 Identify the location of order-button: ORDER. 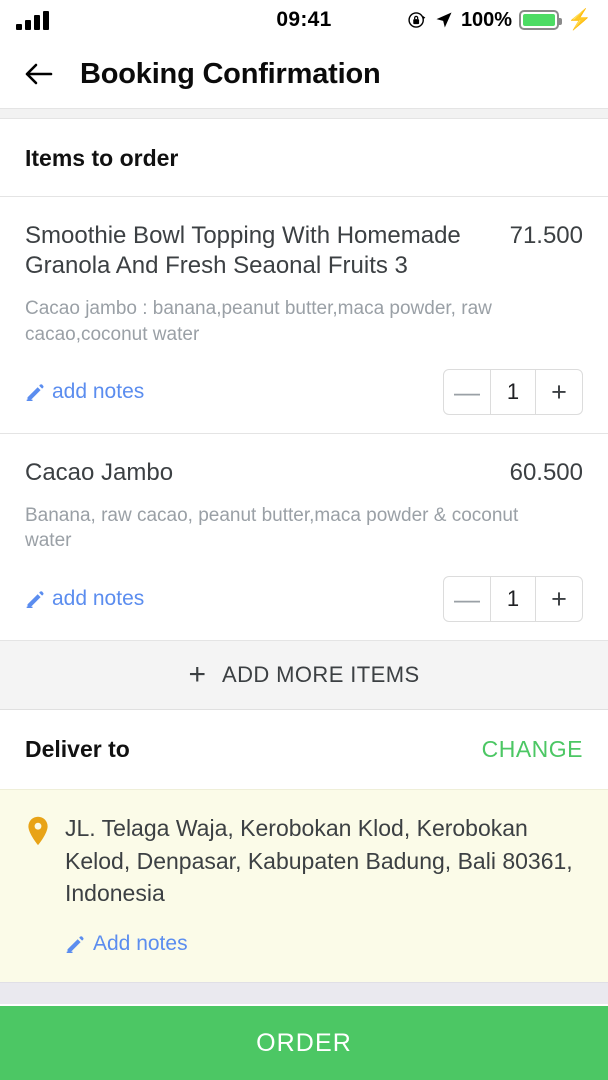
(304, 1042).